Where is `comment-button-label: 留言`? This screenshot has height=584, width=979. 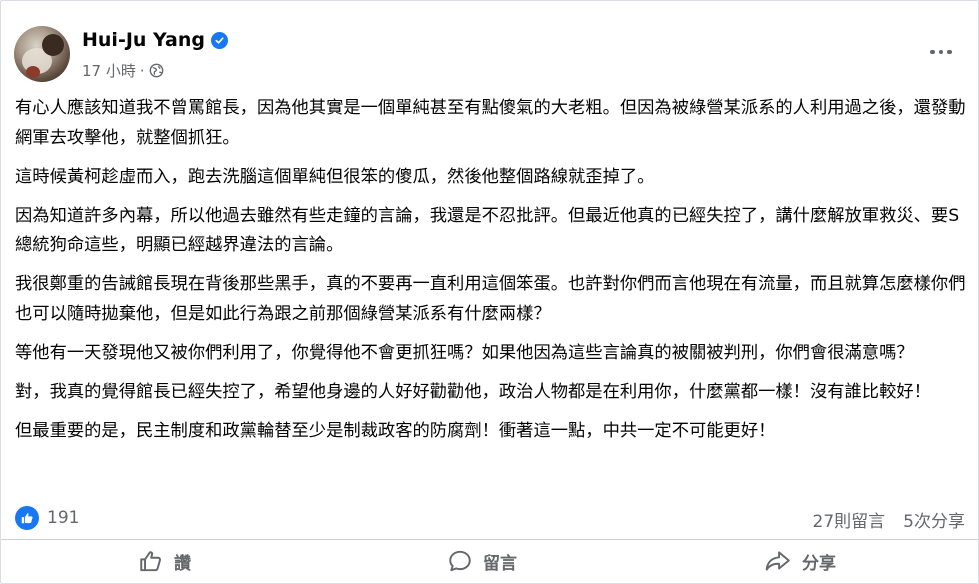 comment-button-label: 留言 is located at coordinates (500, 563).